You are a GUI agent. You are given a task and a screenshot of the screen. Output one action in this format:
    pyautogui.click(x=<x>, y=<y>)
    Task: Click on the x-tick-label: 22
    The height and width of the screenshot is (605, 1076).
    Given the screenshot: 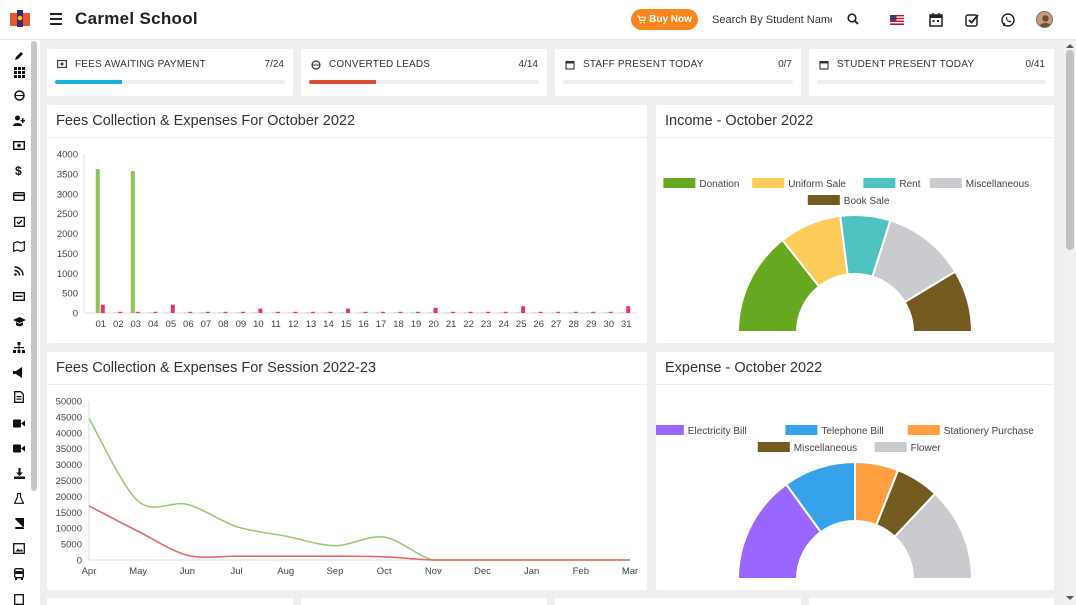 What is the action you would take?
    pyautogui.click(x=468, y=324)
    